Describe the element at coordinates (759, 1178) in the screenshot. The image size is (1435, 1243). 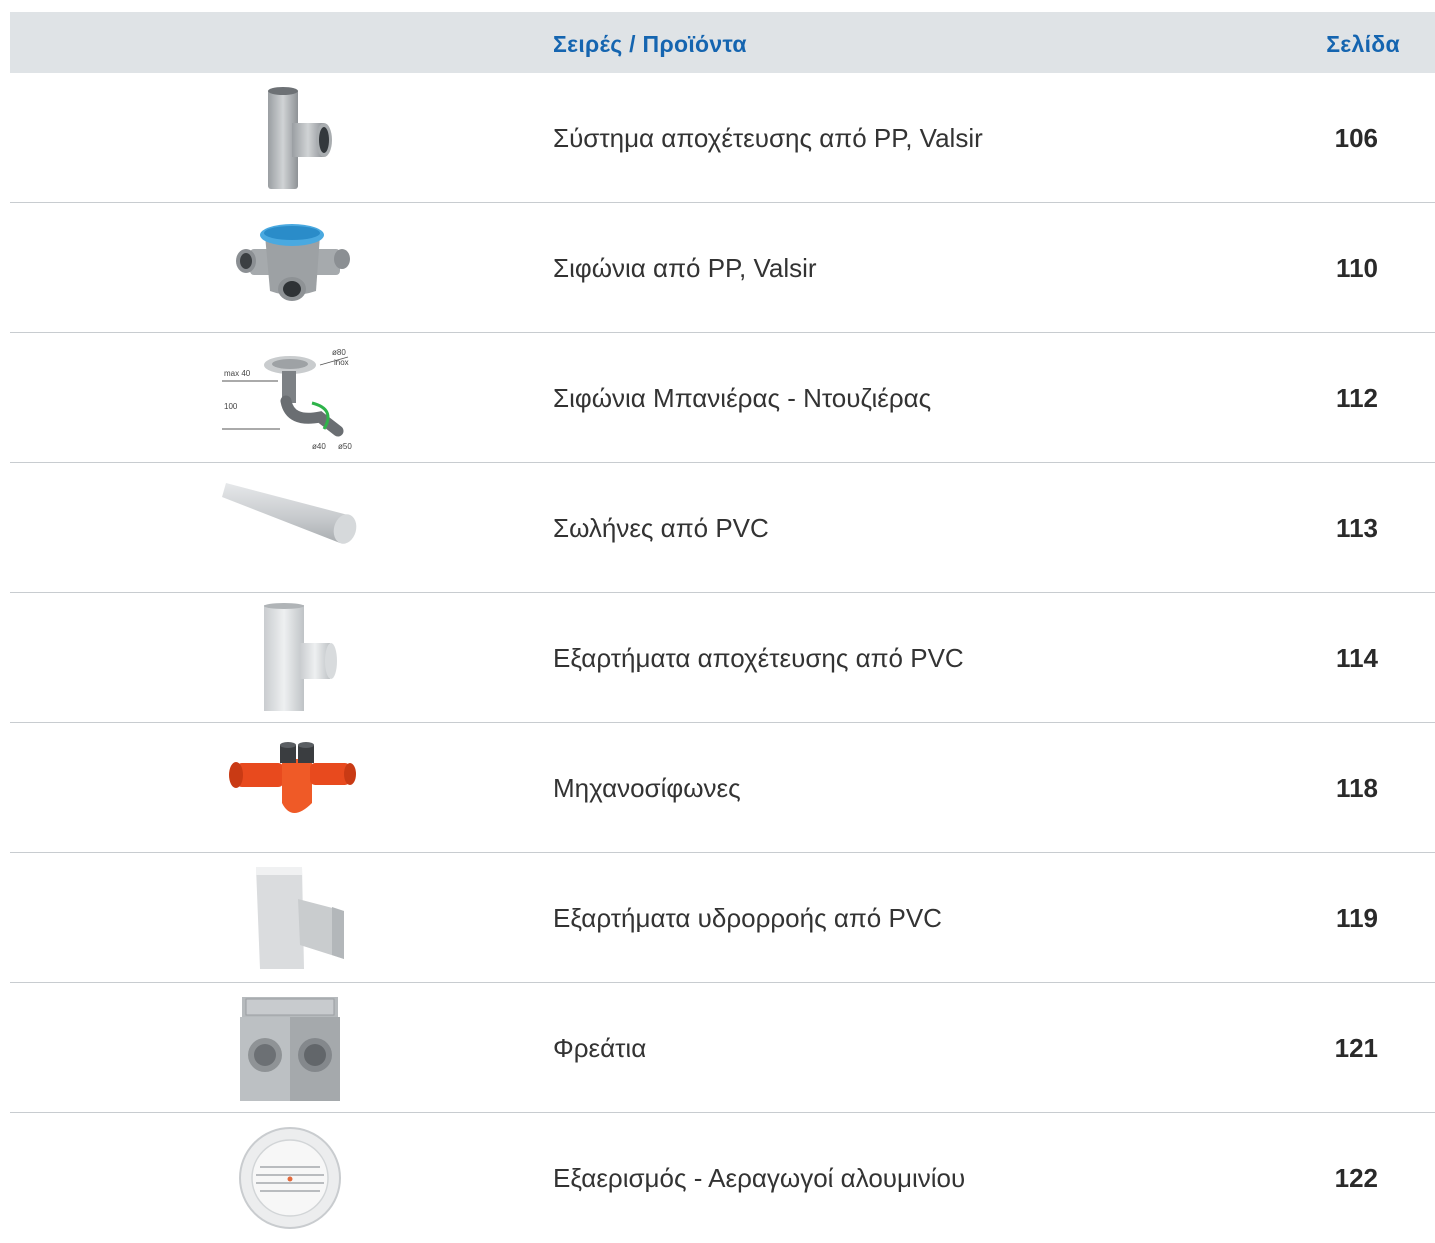
I see `product-name: Εξαερισμός - Αεραγωγοί αλουμινίου` at that location.